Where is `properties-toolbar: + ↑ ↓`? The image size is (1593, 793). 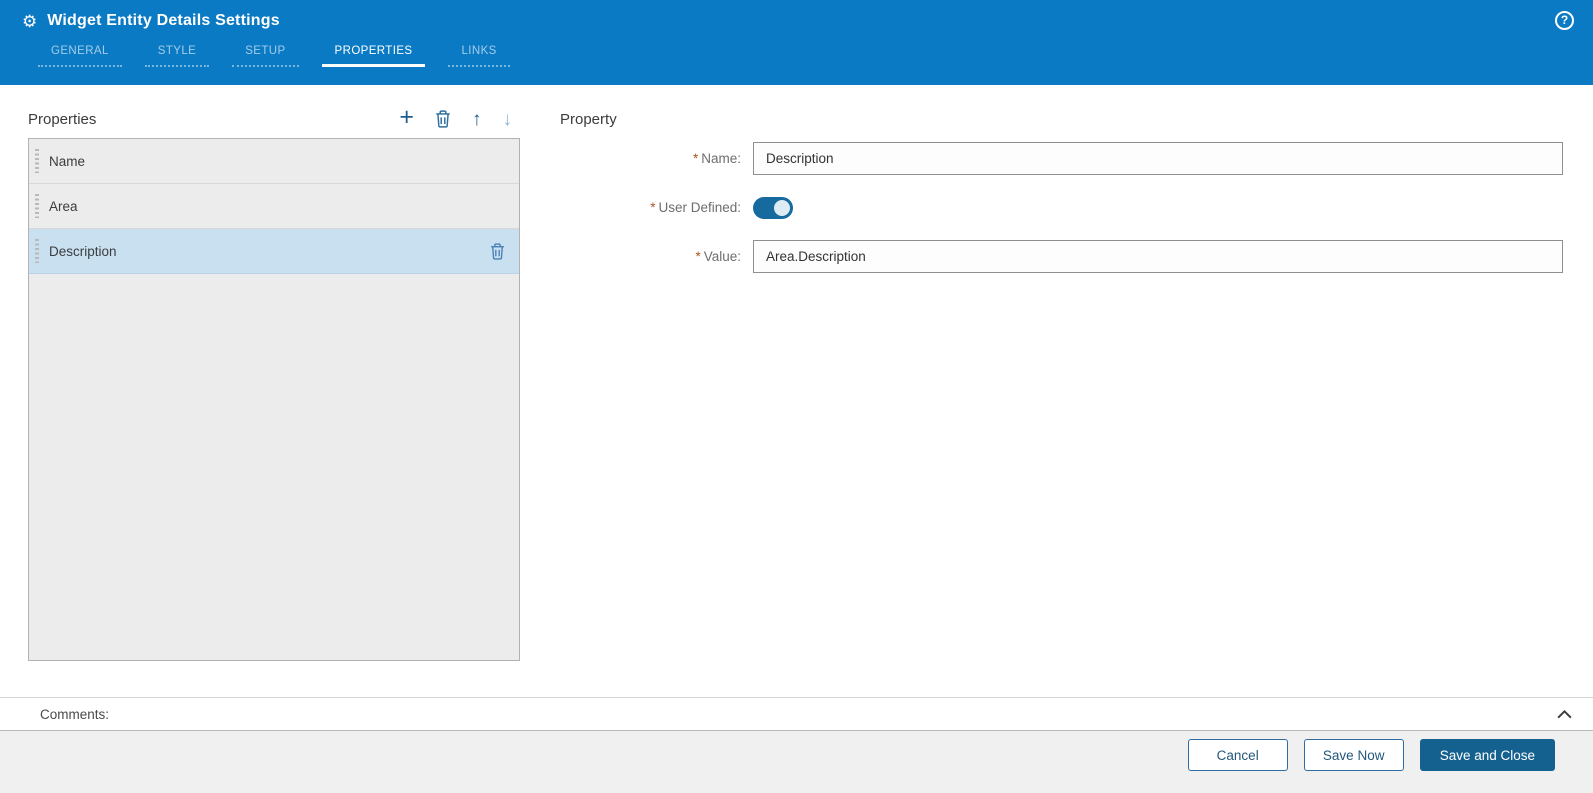
properties-toolbar: + ↑ ↓ is located at coordinates (459, 117).